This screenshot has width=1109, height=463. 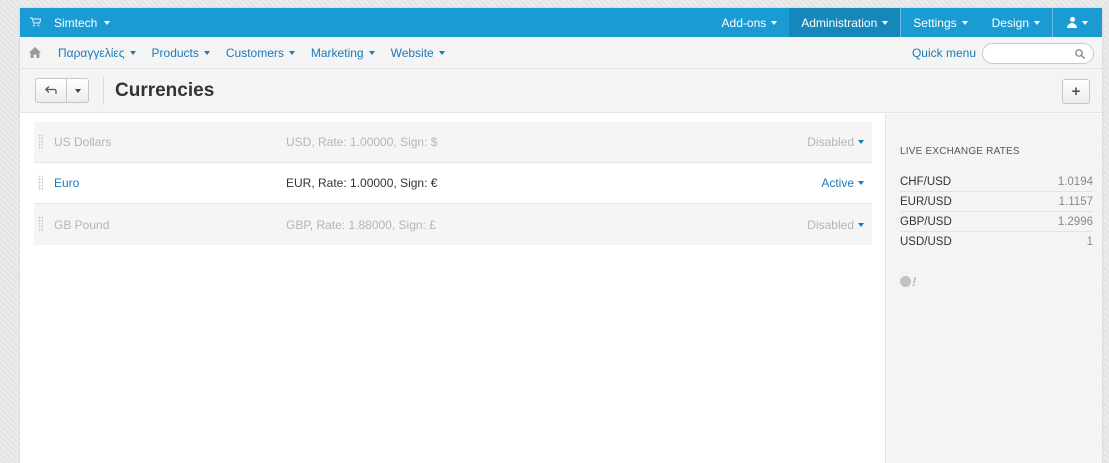 I want to click on rate-pair: GBP/USD, so click(x=926, y=221).